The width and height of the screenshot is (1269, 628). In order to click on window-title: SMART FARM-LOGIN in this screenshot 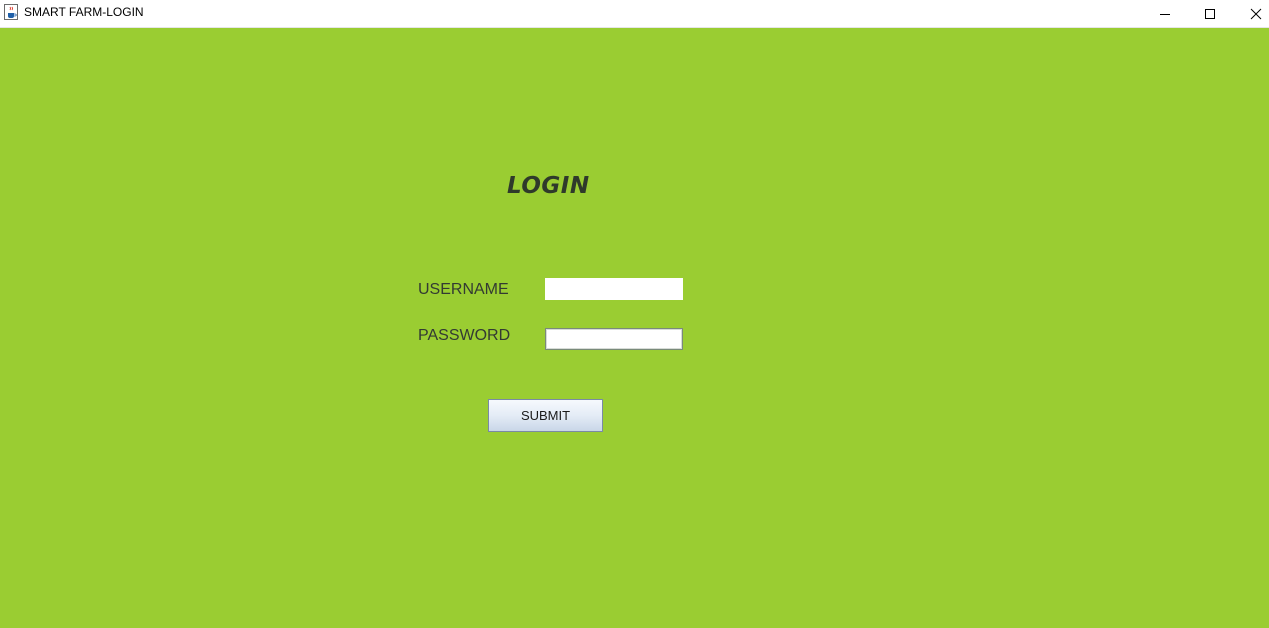, I will do `click(84, 12)`.